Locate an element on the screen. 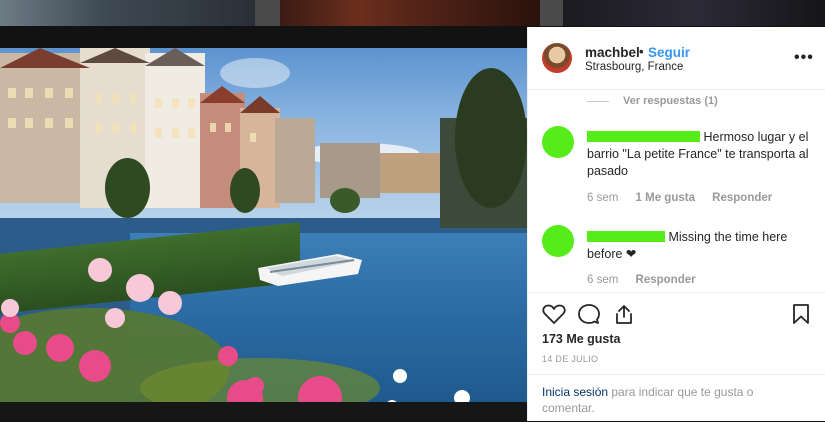 The height and width of the screenshot is (422, 825). comment-text: Missing the time here before ❤ is located at coordinates (700, 246).